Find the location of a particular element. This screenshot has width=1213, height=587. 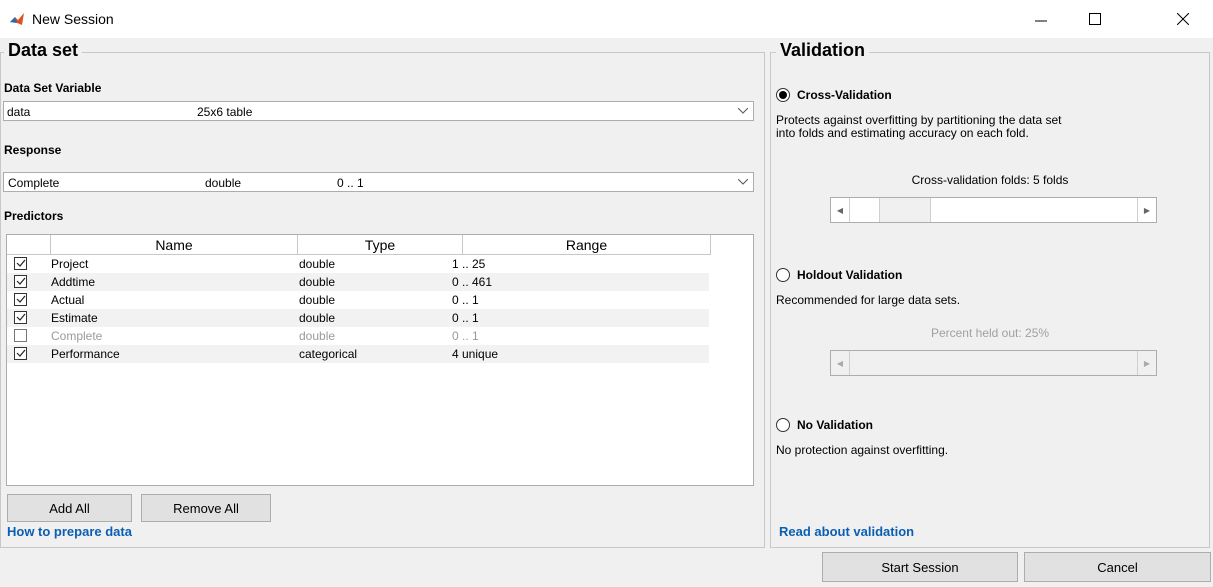

title-bar: New Session is located at coordinates (606, 19).